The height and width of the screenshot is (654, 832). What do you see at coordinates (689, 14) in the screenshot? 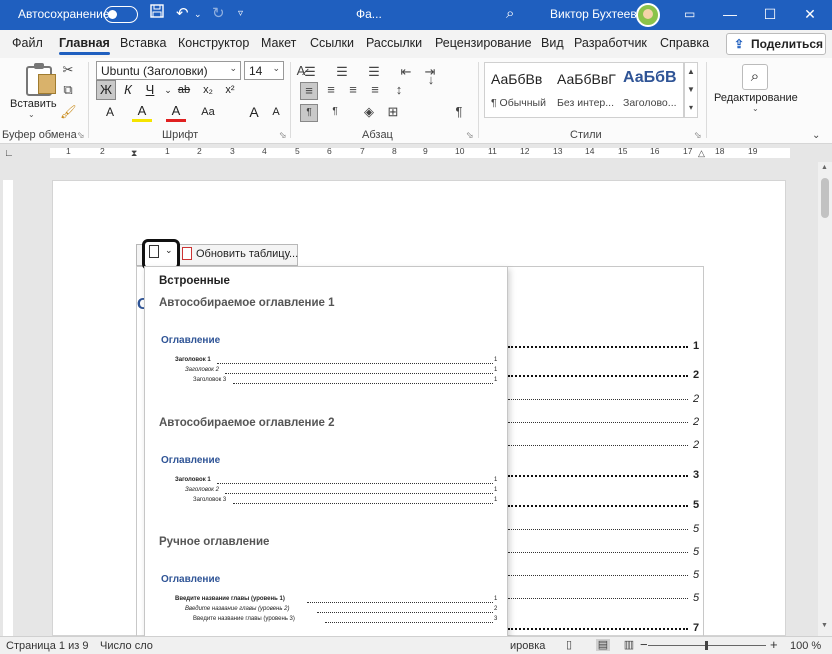
I see `ribbon-display-icon: ▭` at bounding box center [689, 14].